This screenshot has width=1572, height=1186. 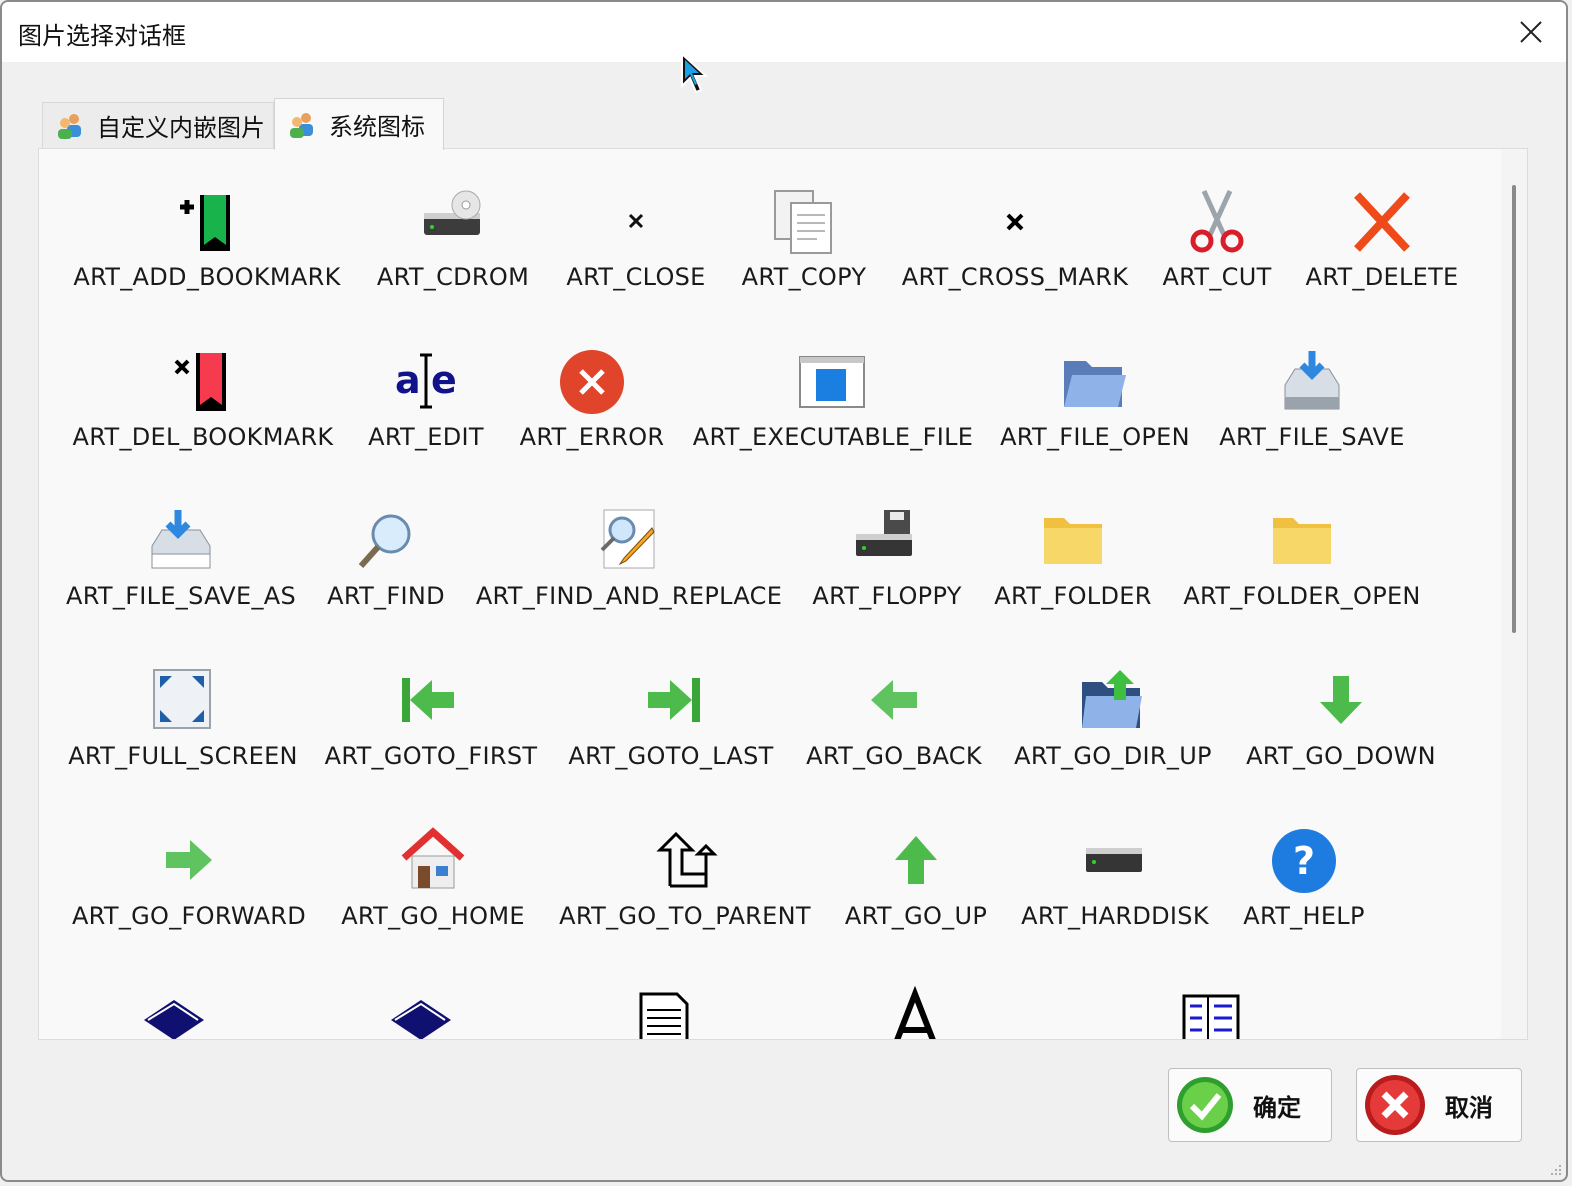 I want to click on ok-button-label: 确定, so click(x=1277, y=1107).